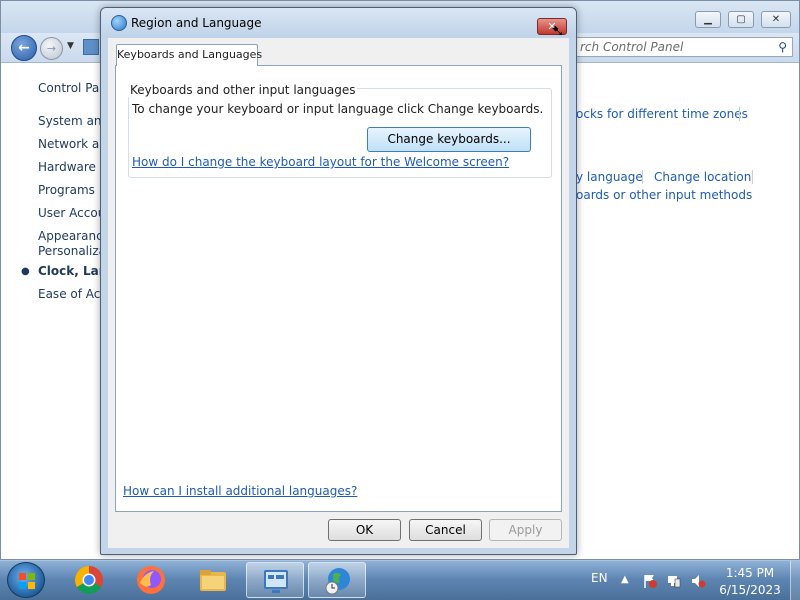 The image size is (800, 600). I want to click on close-button: ✕, so click(776, 19).